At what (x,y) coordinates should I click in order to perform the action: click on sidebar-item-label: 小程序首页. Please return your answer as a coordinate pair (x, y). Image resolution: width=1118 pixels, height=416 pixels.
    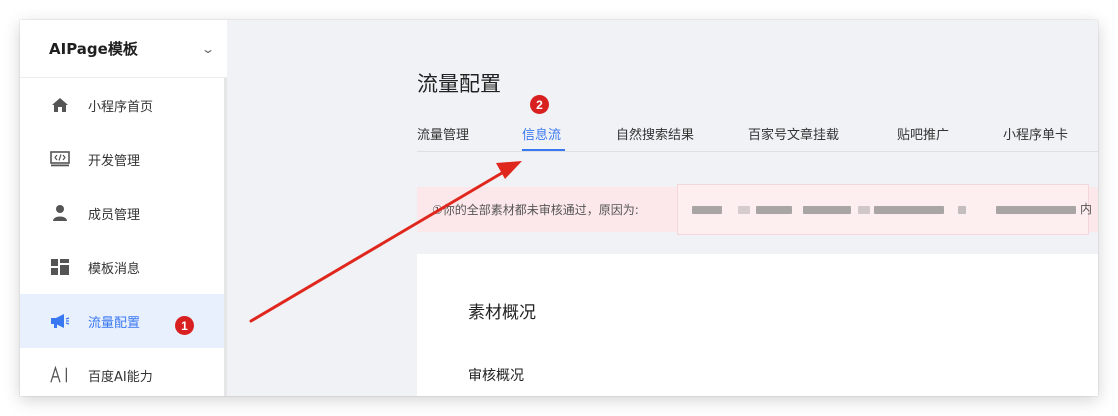
    Looking at the image, I should click on (121, 107).